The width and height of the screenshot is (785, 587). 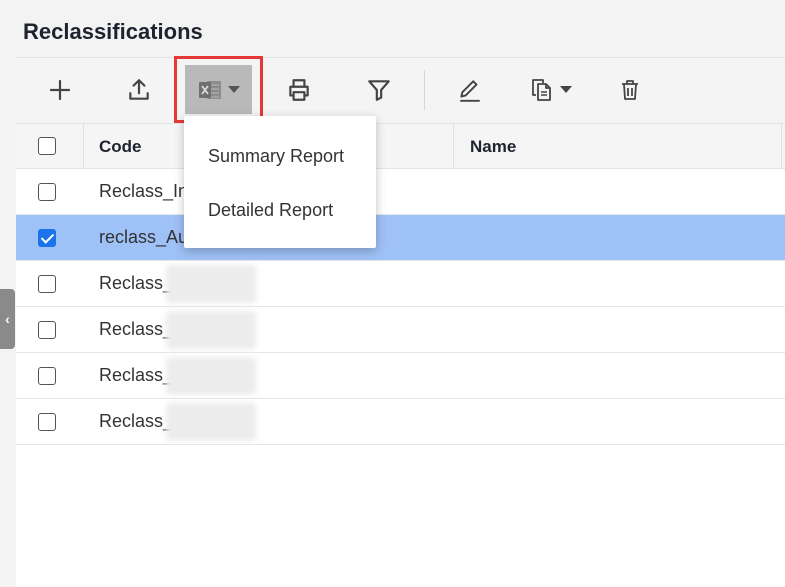 I want to click on print-button, so click(x=299, y=90).